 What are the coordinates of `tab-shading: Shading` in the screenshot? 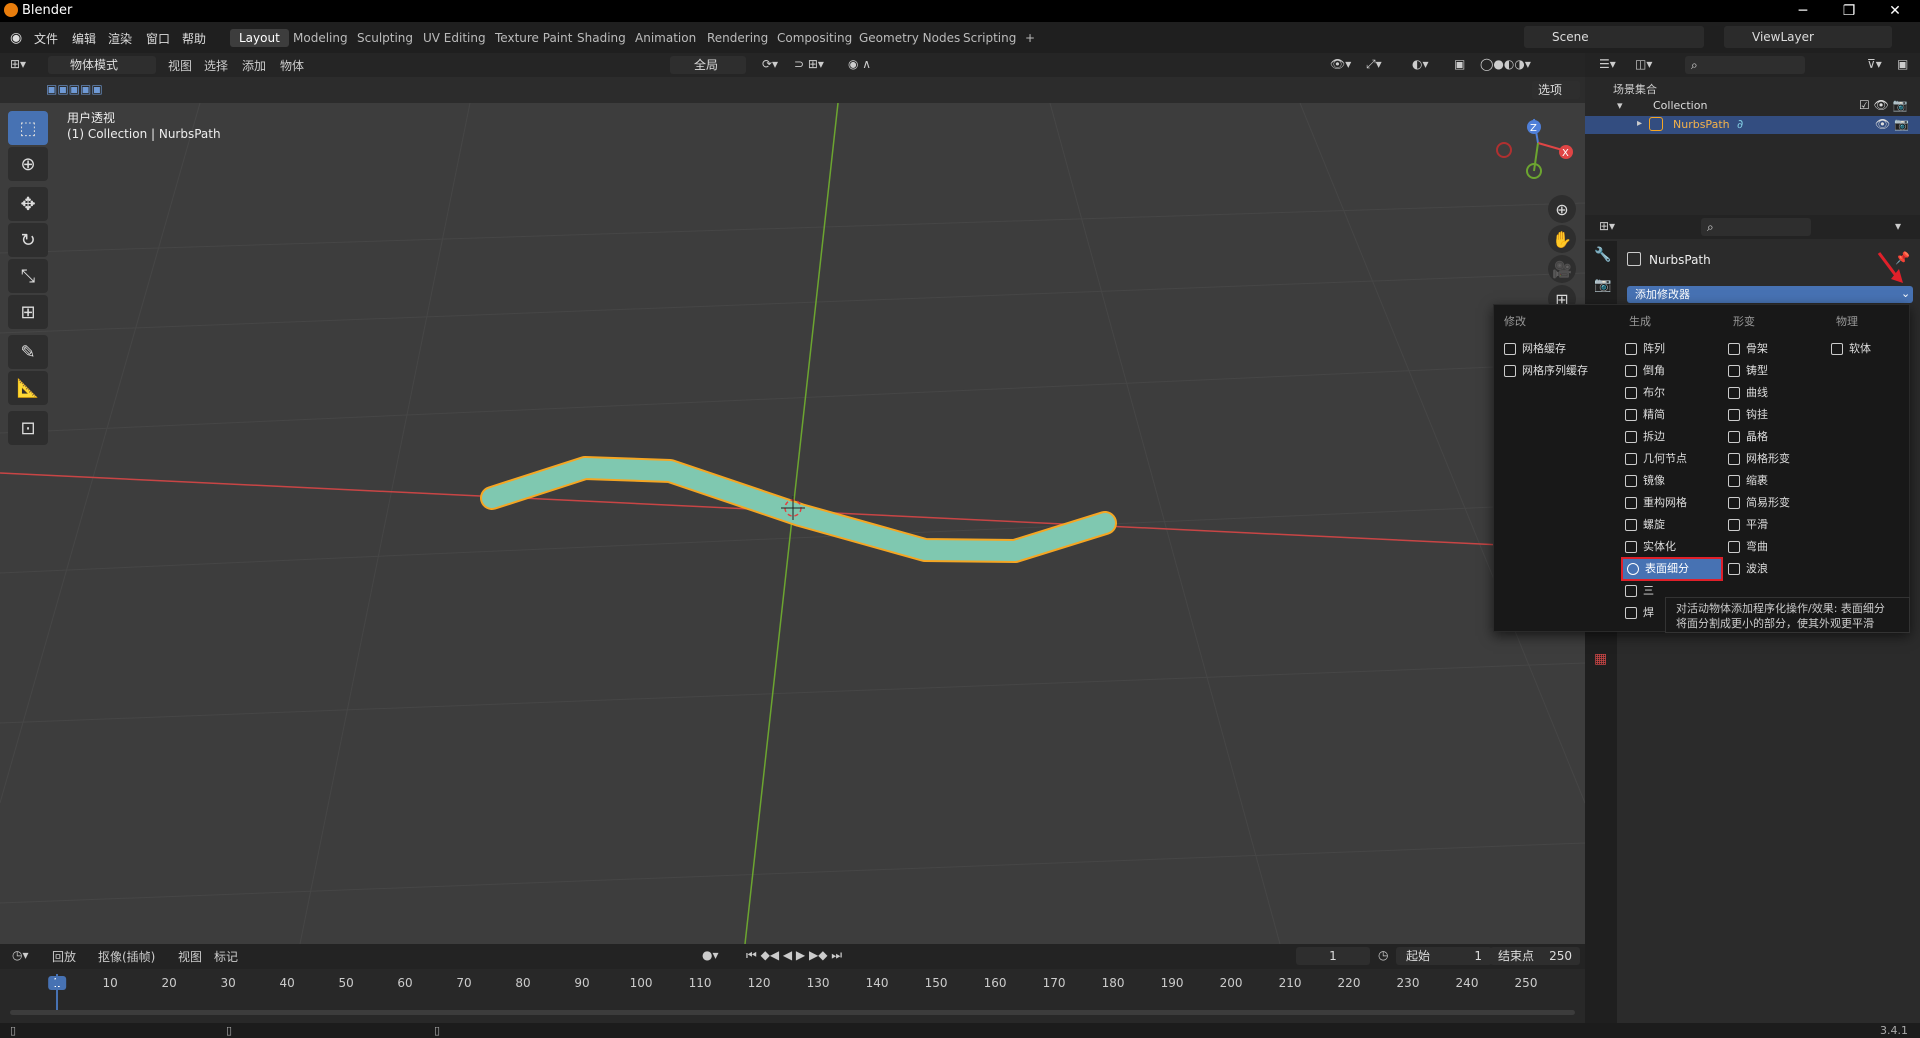 It's located at (601, 38).